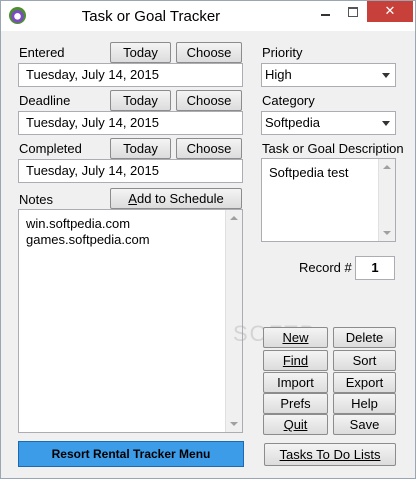 The image size is (416, 479). I want to click on priority-select: High, so click(328, 75).